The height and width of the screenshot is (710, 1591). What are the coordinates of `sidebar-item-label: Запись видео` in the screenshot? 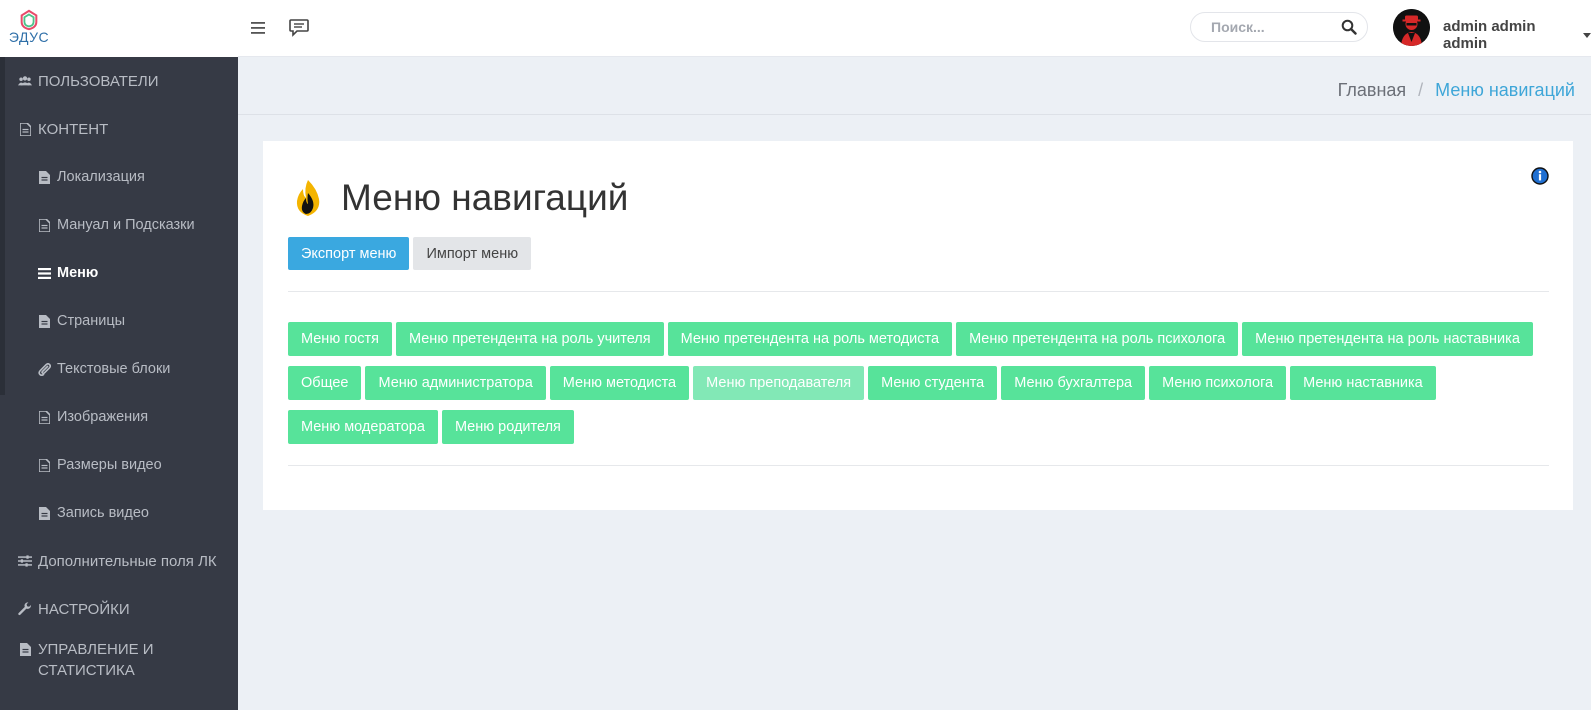 It's located at (103, 513).